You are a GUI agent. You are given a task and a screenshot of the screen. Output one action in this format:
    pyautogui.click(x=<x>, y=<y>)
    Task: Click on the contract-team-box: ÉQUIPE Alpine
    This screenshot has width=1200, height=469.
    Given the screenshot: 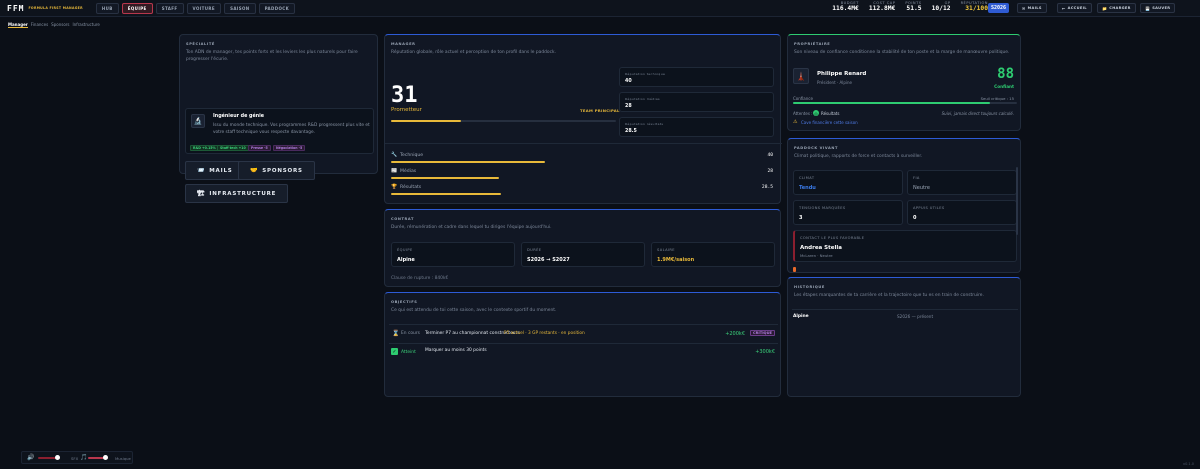 What is the action you would take?
    pyautogui.click(x=453, y=254)
    